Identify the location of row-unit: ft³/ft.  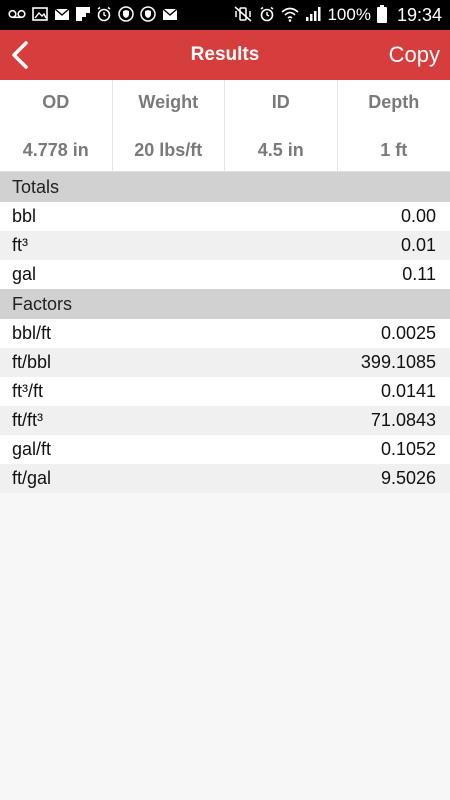
(27, 391).